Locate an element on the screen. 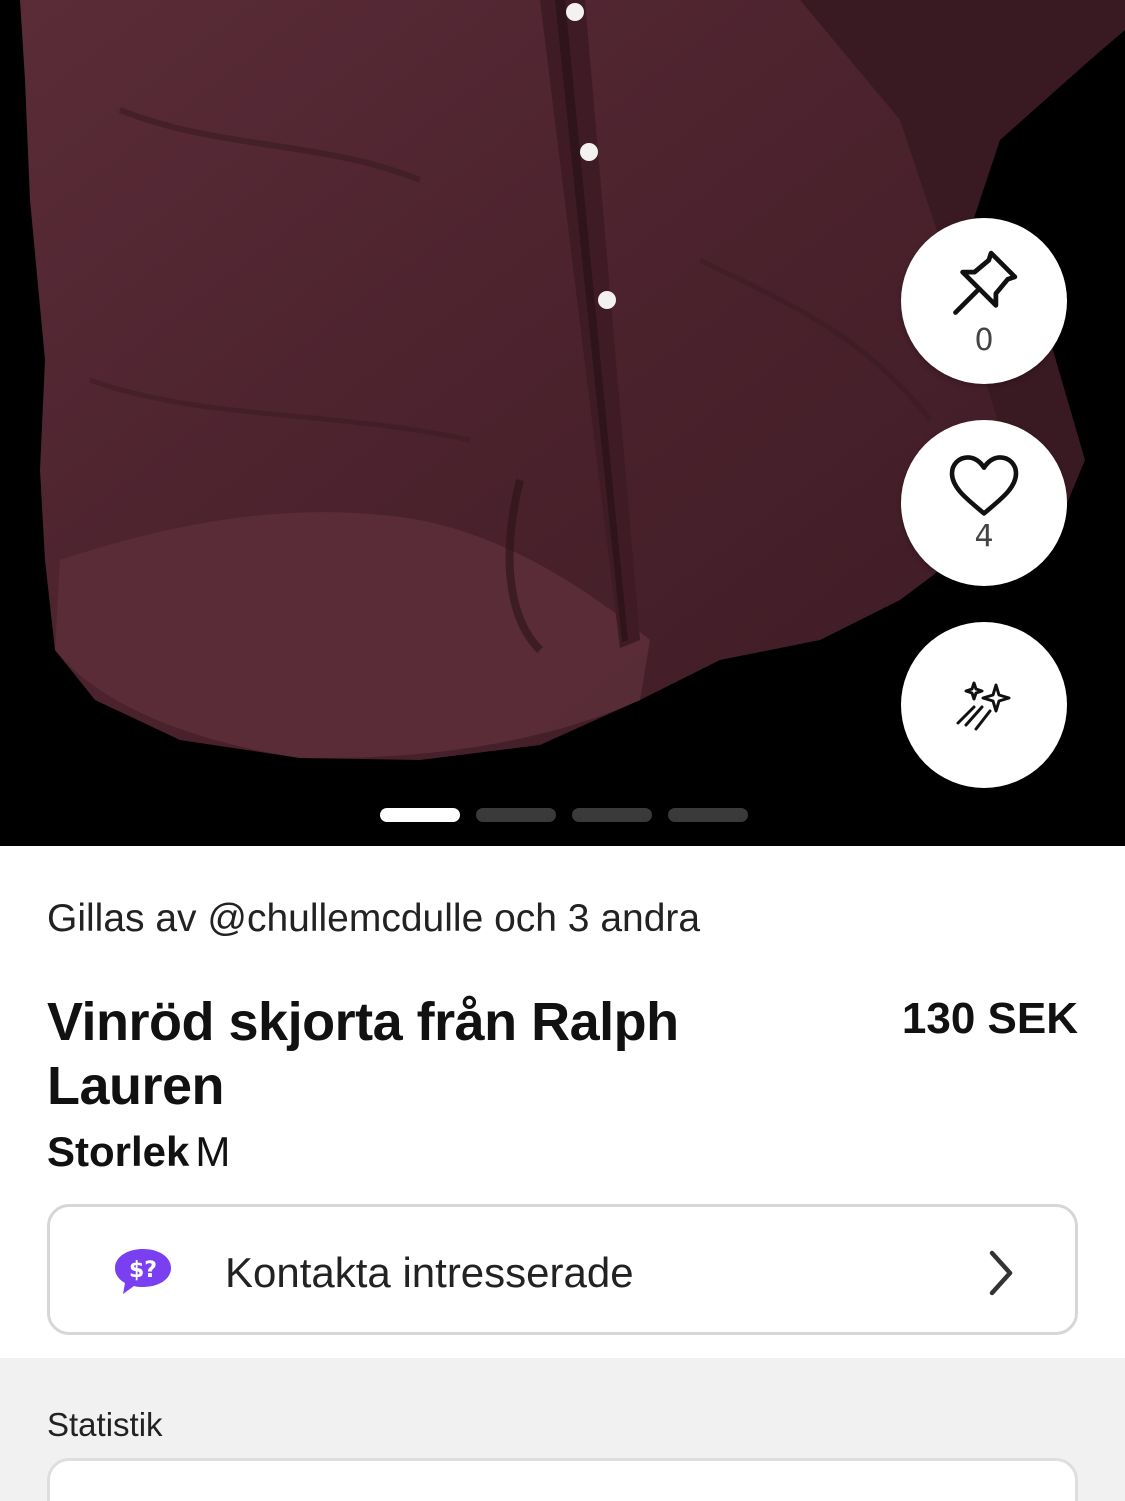  like-count: 4 is located at coordinates (984, 536).